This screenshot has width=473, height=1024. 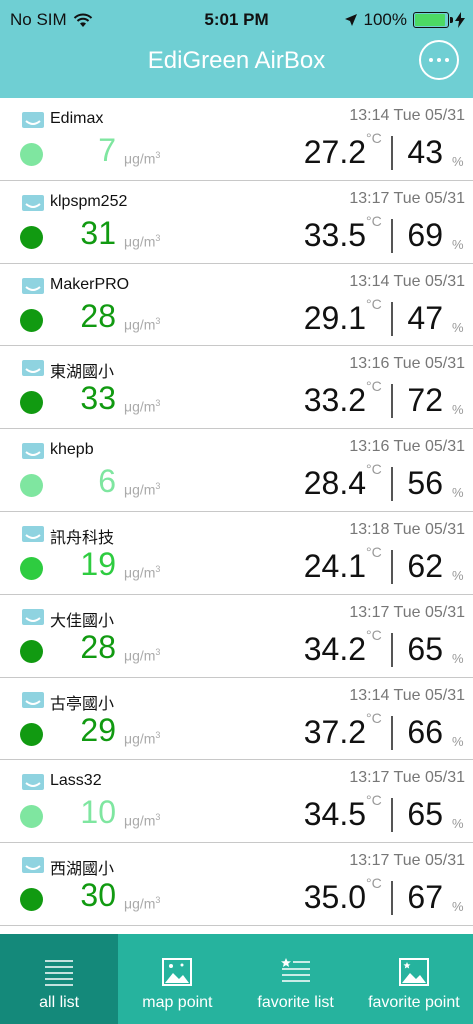 What do you see at coordinates (98, 398) in the screenshot?
I see `pm25-value: 33` at bounding box center [98, 398].